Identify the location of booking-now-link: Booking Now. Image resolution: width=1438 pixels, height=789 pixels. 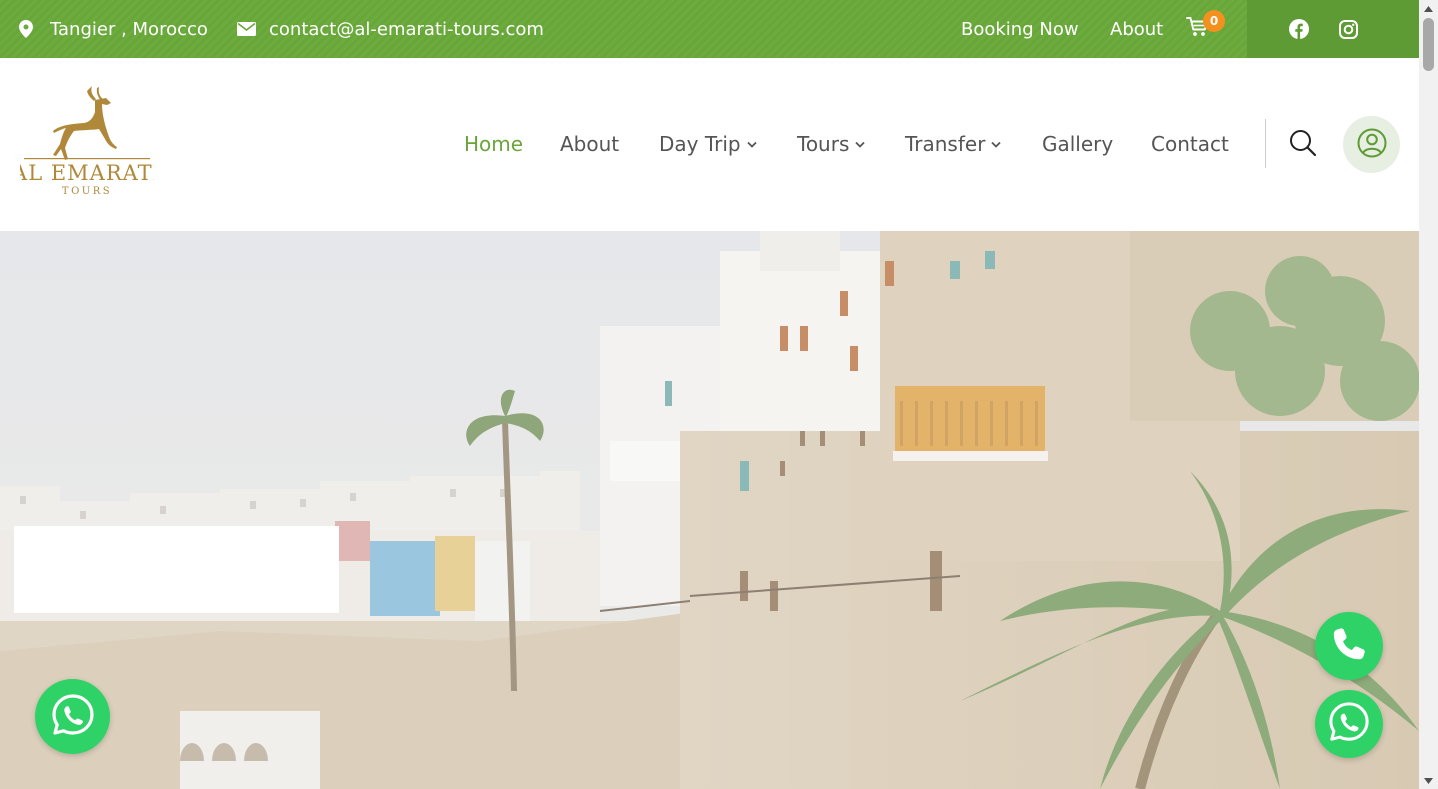
(1020, 29).